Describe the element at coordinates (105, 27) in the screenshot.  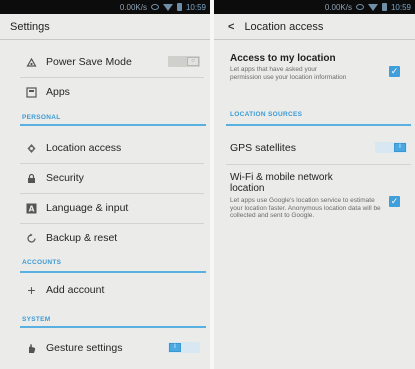
I see `action-bar: Settings` at that location.